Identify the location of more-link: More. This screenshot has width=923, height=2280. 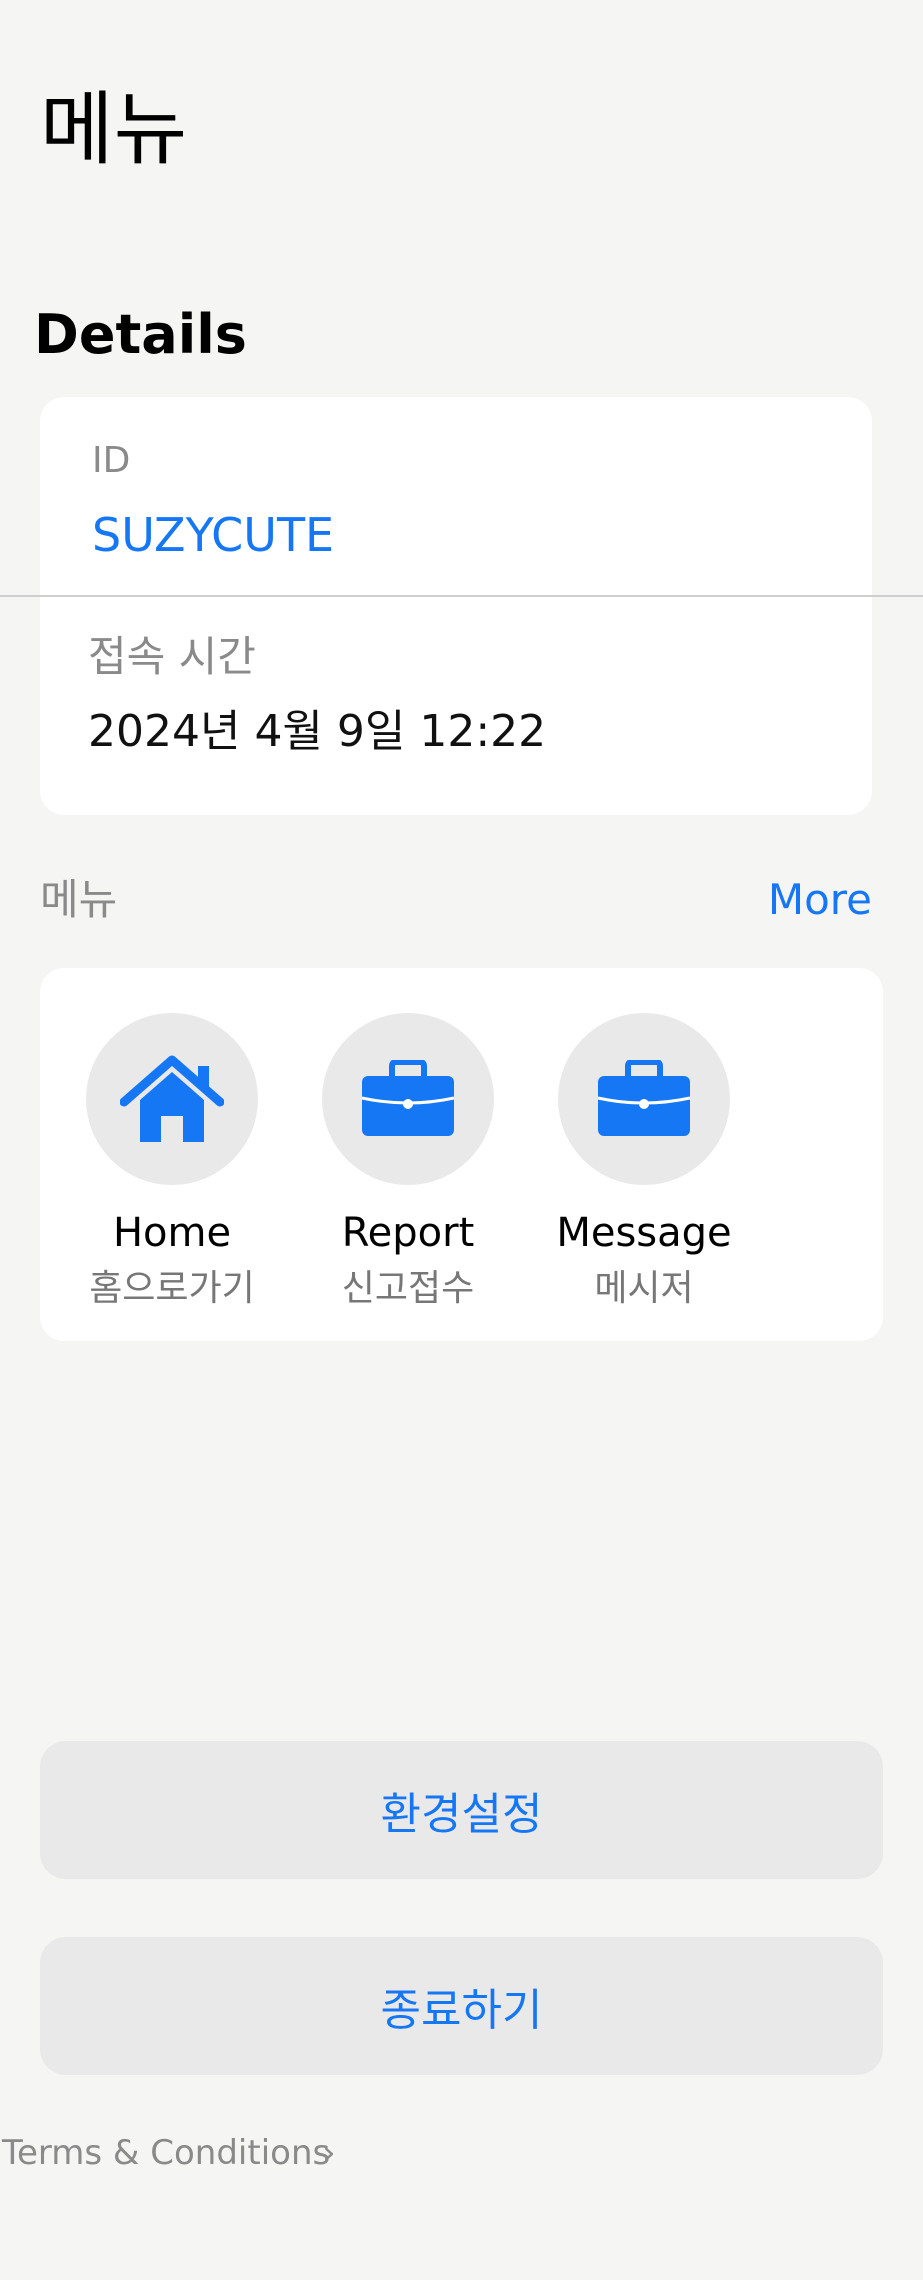
(820, 900).